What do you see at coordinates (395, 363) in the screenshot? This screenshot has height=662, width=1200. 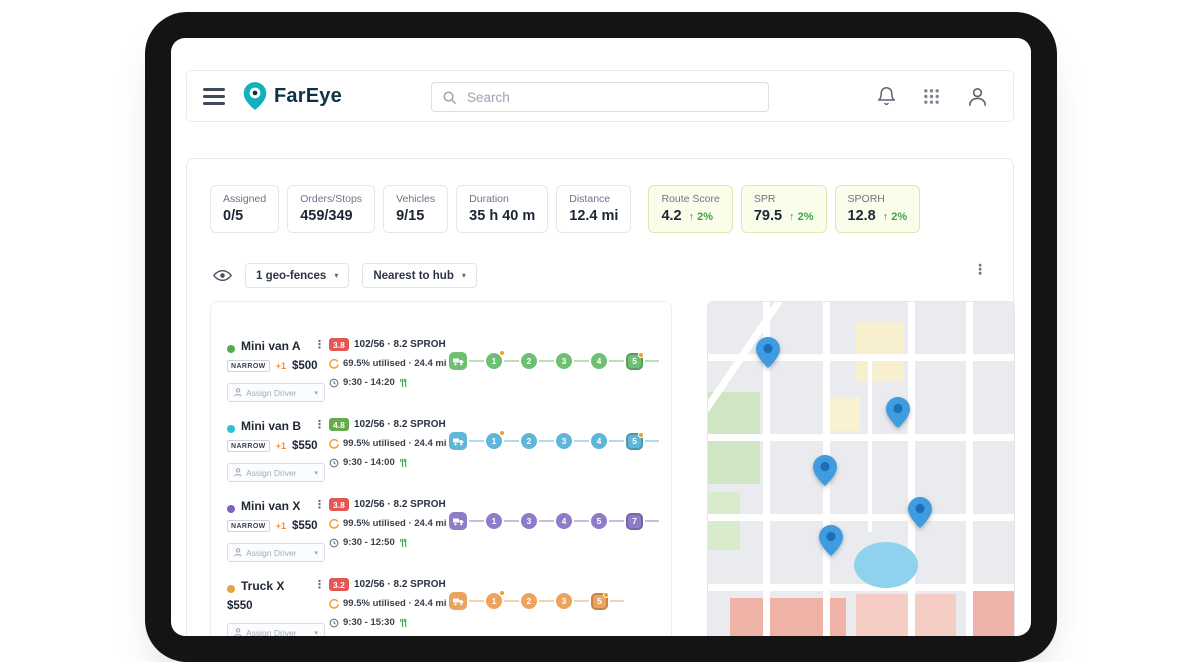 I see `utilisation-text: 69.5% utilised · 24.4 mi` at bounding box center [395, 363].